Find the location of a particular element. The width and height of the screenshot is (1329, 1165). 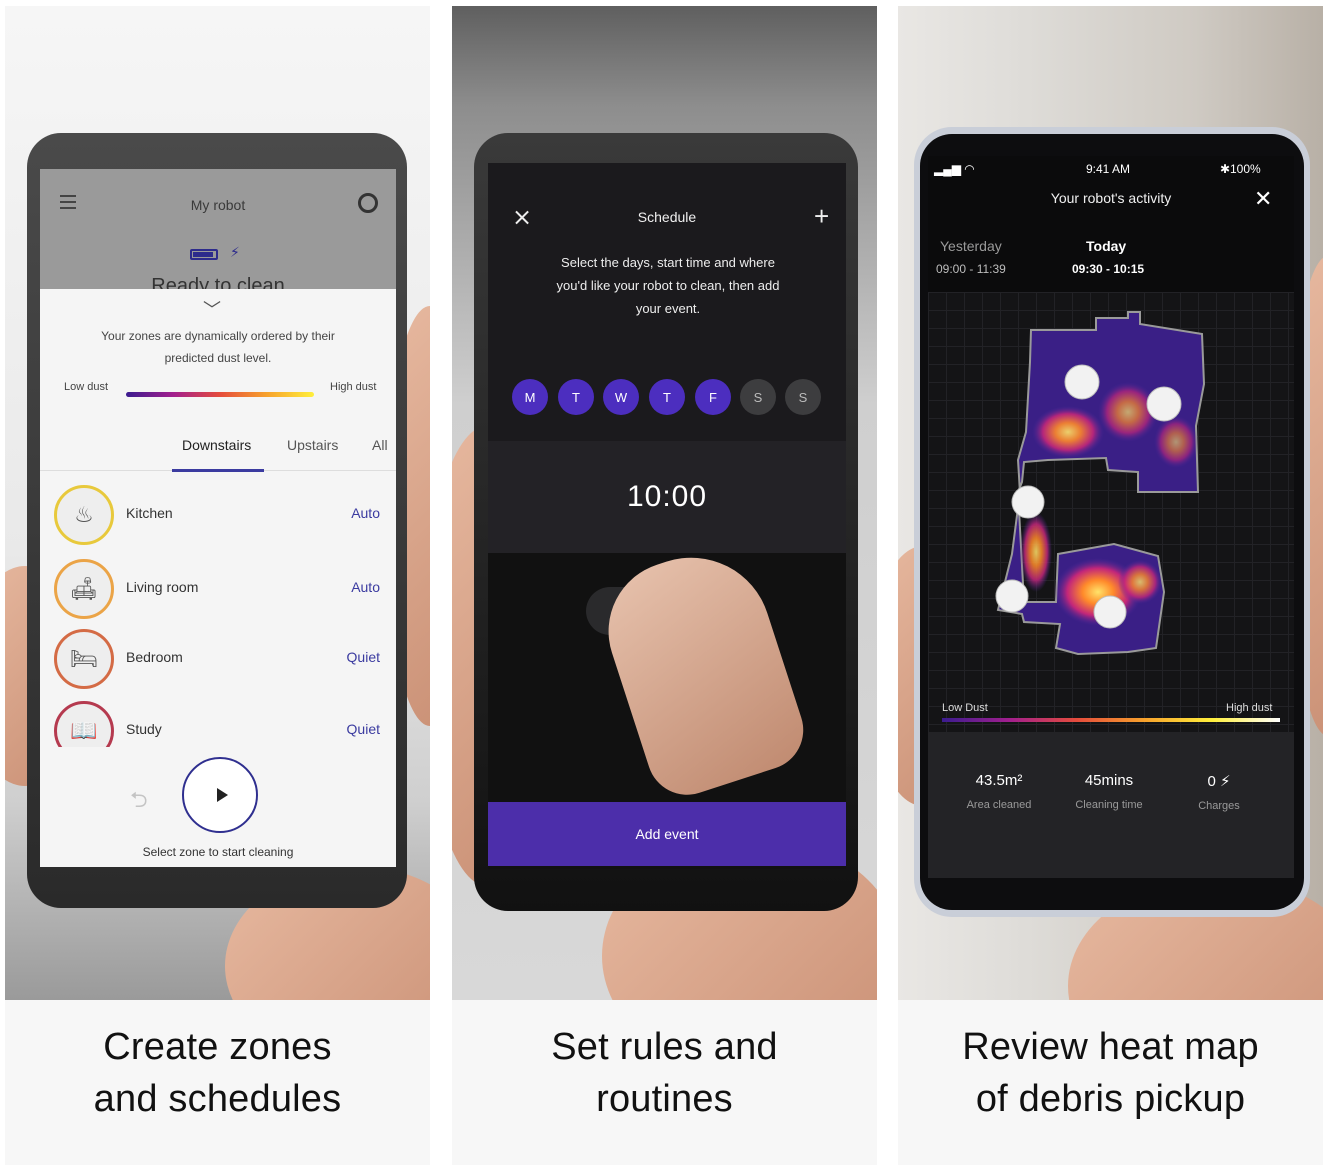

zone-name: Living room is located at coordinates (162, 587).